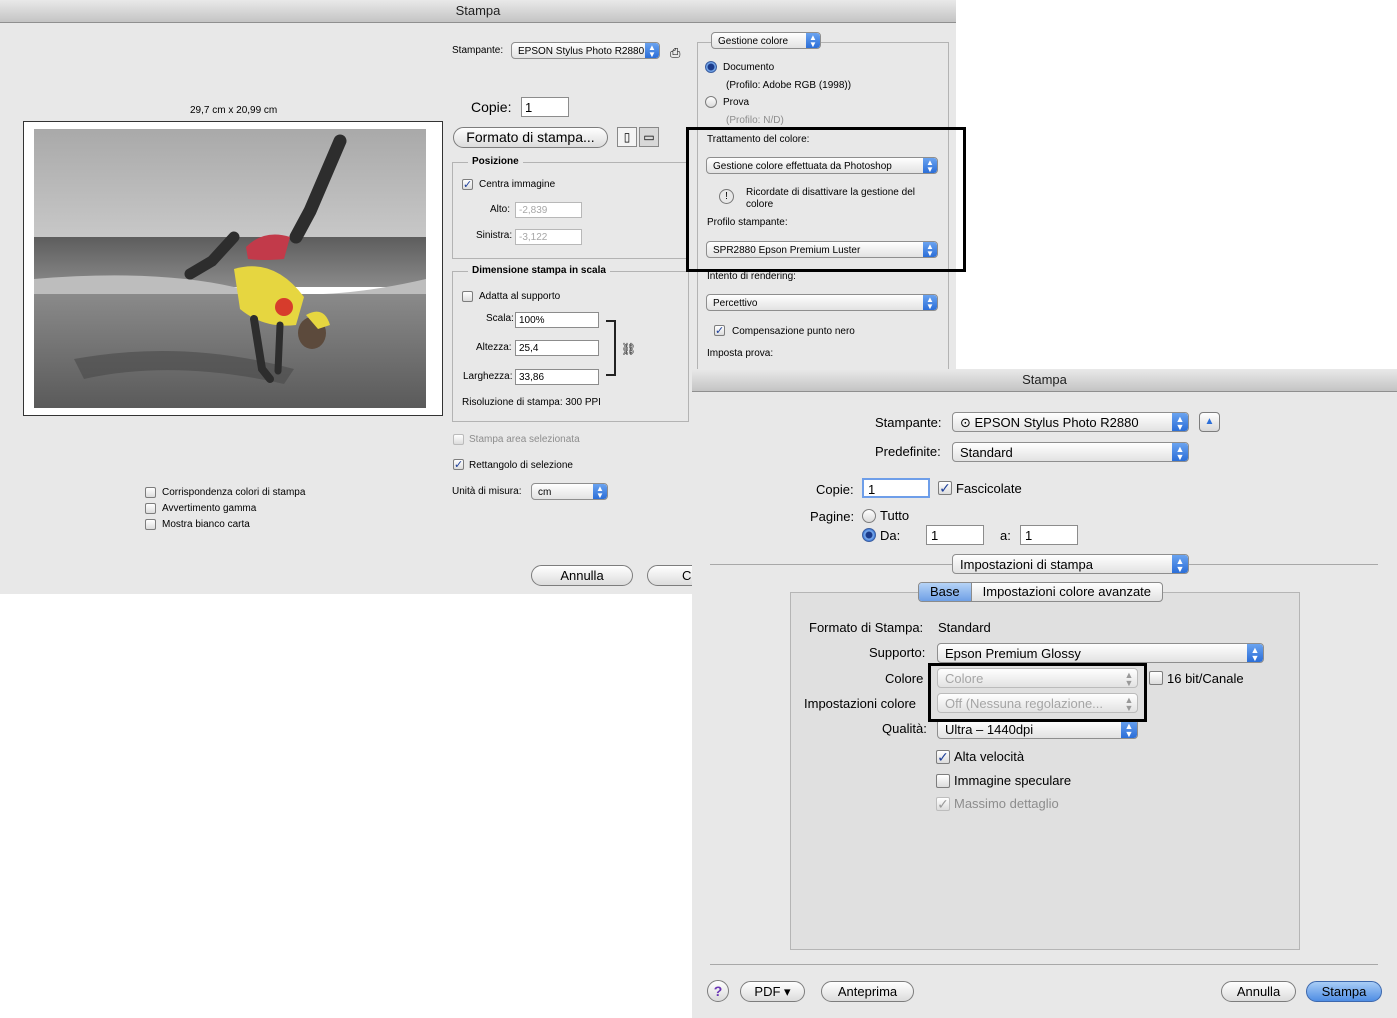 The height and width of the screenshot is (1018, 1397). I want to click on finest-detail-checkbox: ✓, so click(943, 804).